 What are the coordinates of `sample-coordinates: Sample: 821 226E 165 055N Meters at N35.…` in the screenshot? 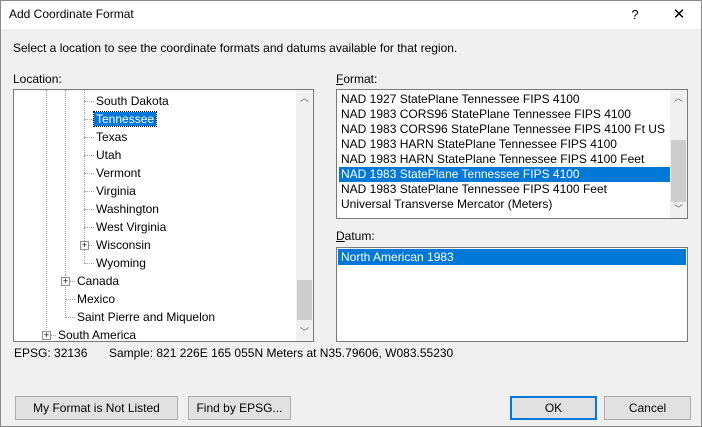 It's located at (281, 353).